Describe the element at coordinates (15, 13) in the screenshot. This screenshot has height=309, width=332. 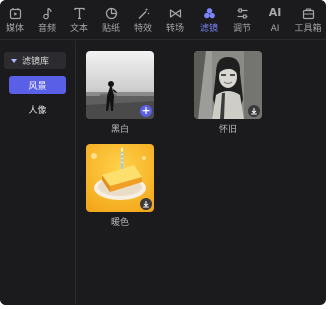
I see `media-icon` at that location.